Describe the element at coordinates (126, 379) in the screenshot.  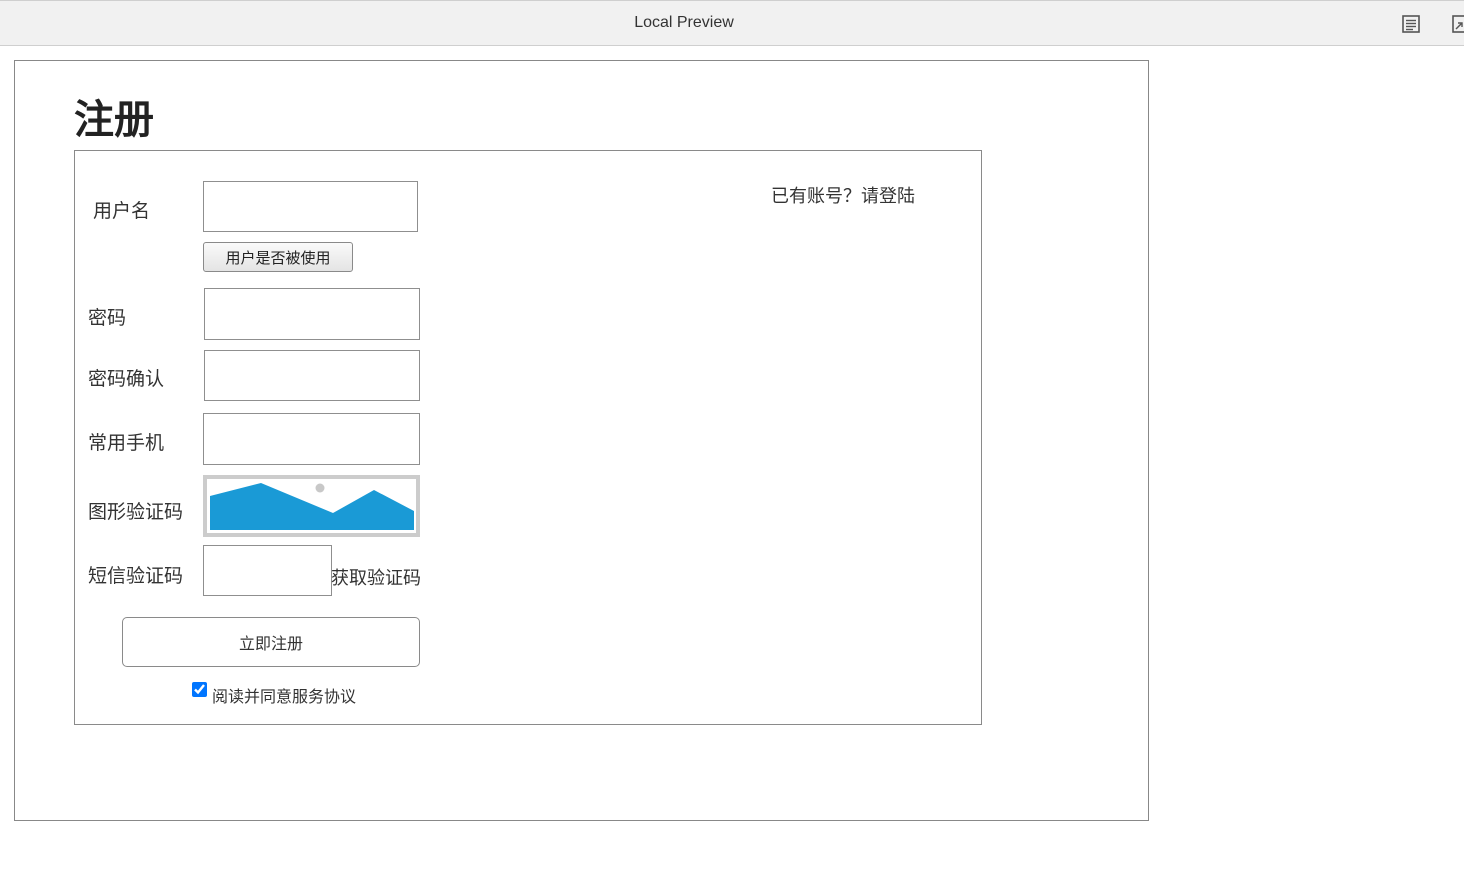
I see `password-confirm-label: 密码确认` at that location.